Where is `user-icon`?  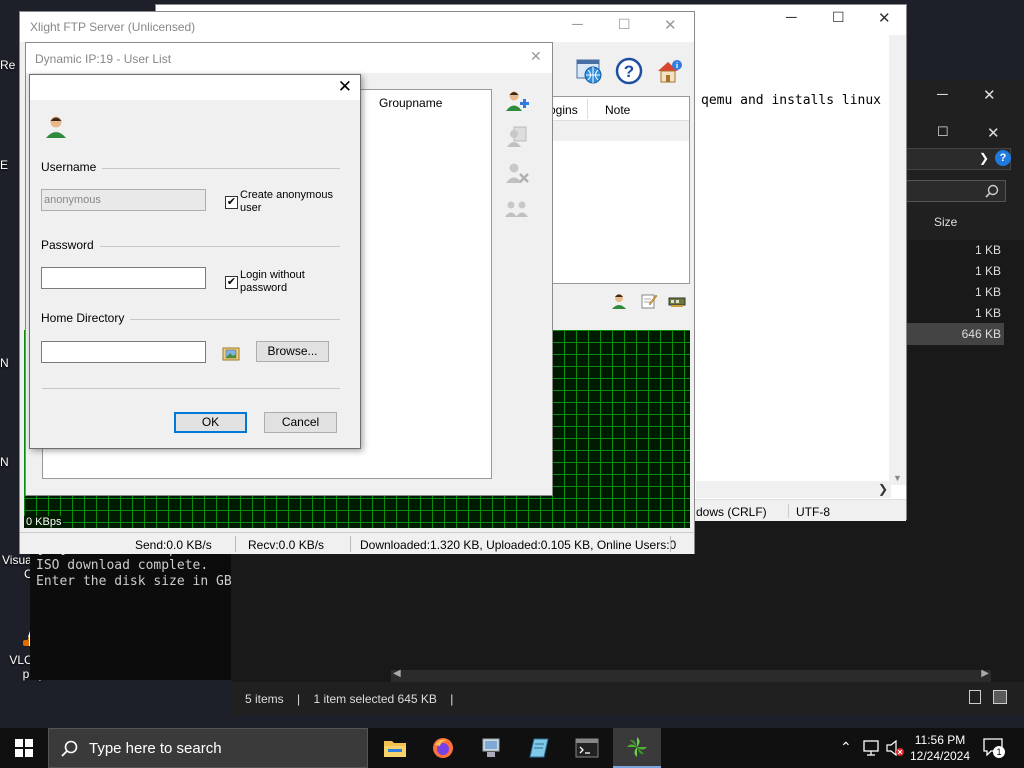 user-icon is located at coordinates (619, 301).